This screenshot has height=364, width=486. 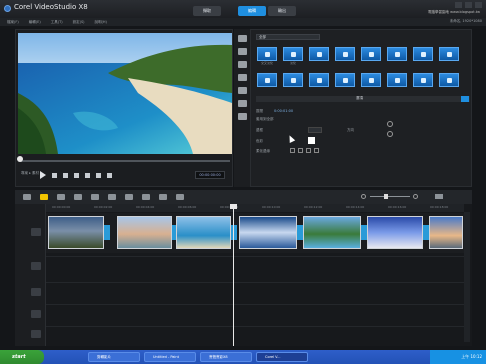 What do you see at coordinates (65, 175) in the screenshot?
I see `prev-frame-icon` at bounding box center [65, 175].